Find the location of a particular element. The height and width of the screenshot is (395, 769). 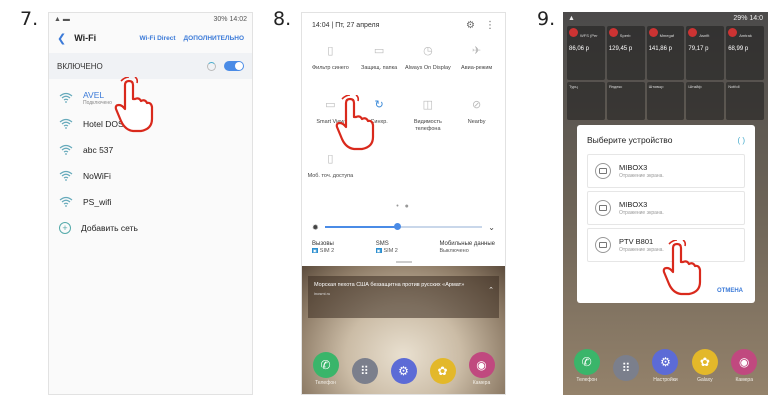

stock-widget: Sperb 129,45 р is located at coordinates (625, 53).